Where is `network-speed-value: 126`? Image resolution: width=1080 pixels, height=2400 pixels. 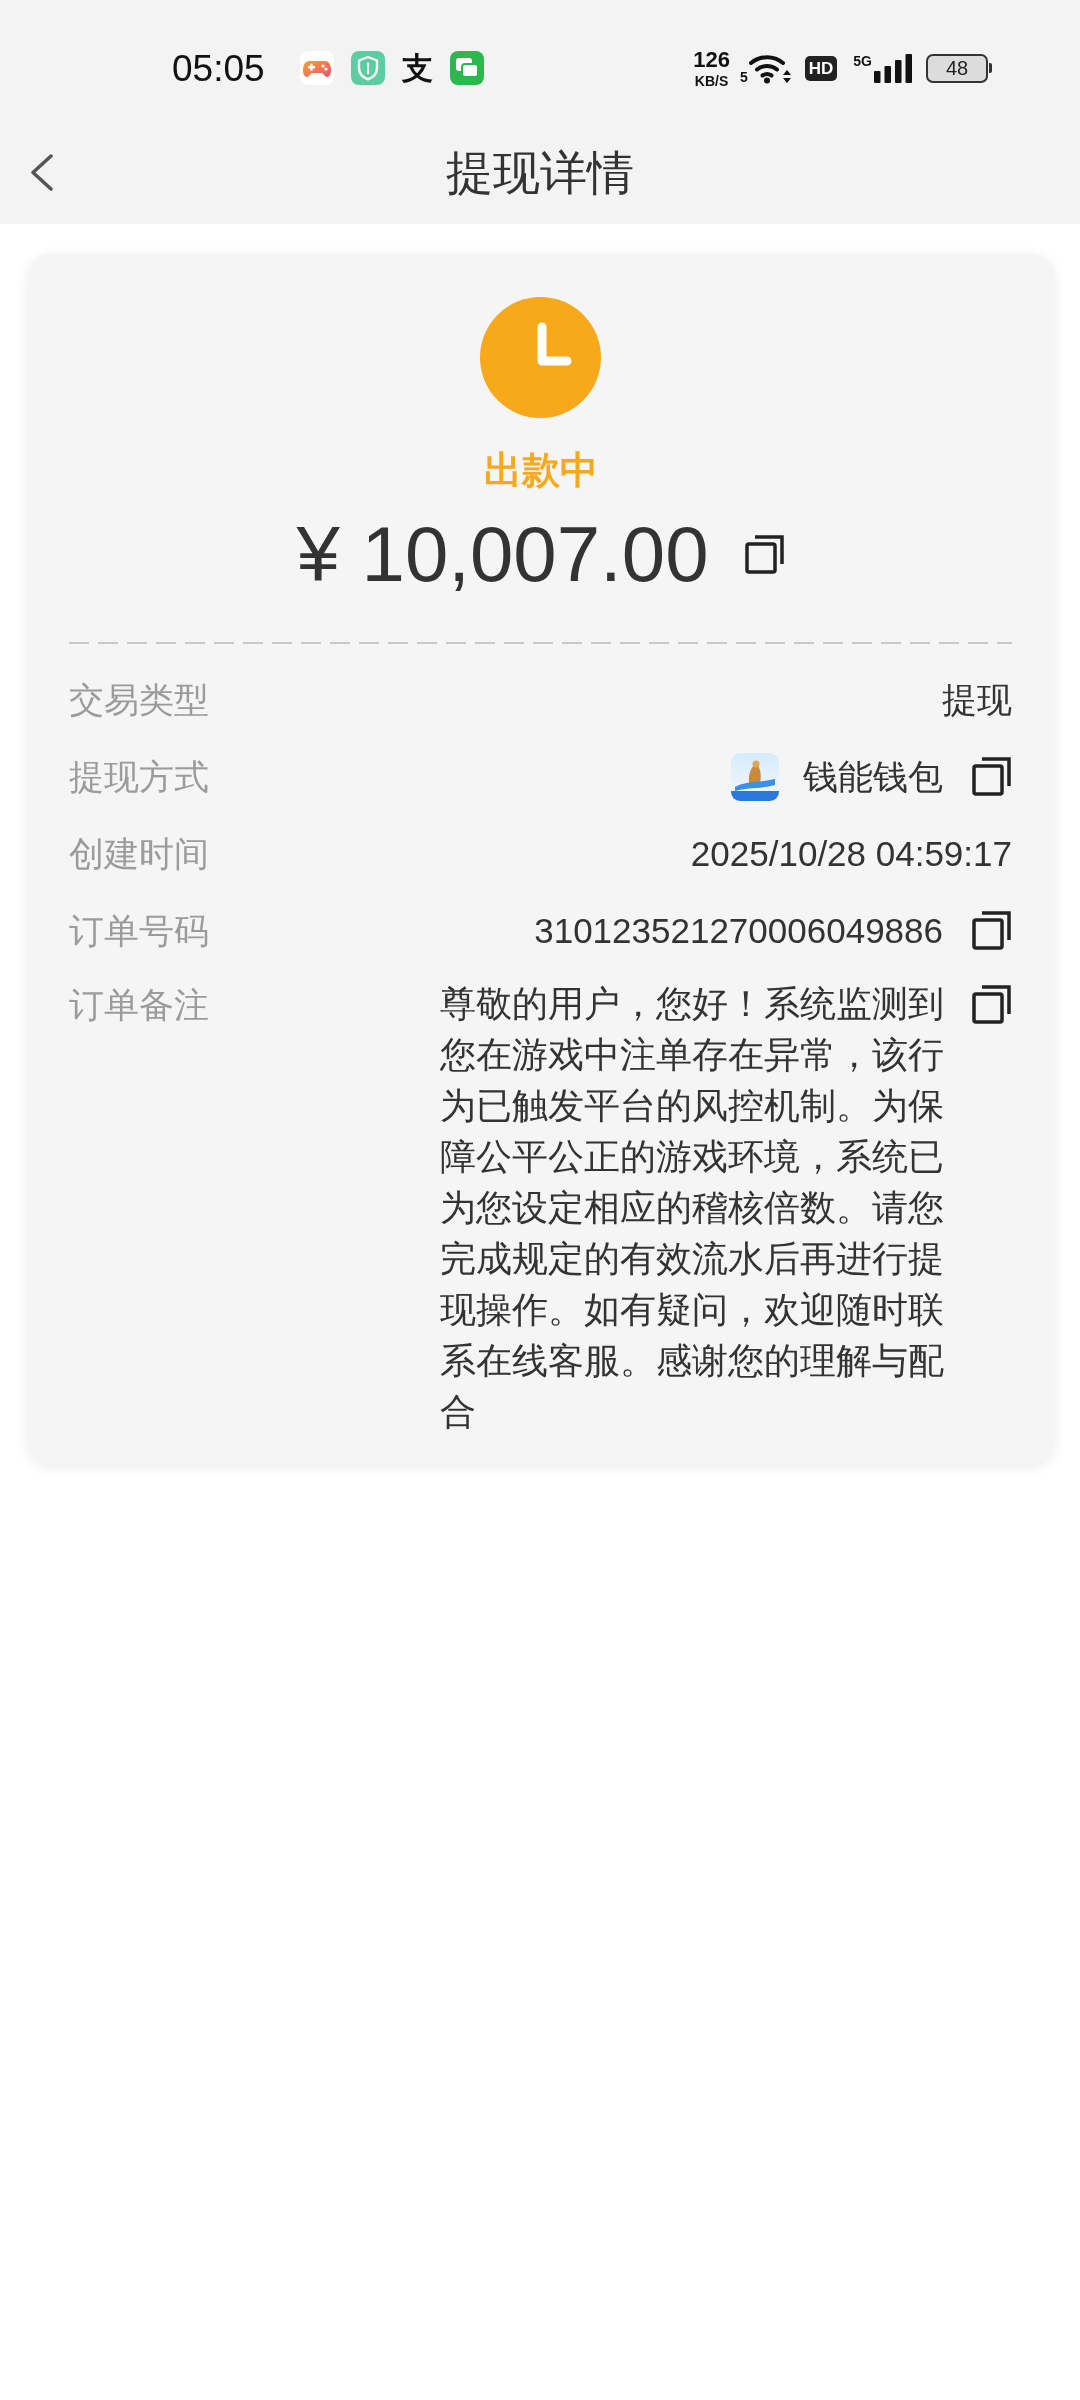
network-speed-value: 126 is located at coordinates (711, 59).